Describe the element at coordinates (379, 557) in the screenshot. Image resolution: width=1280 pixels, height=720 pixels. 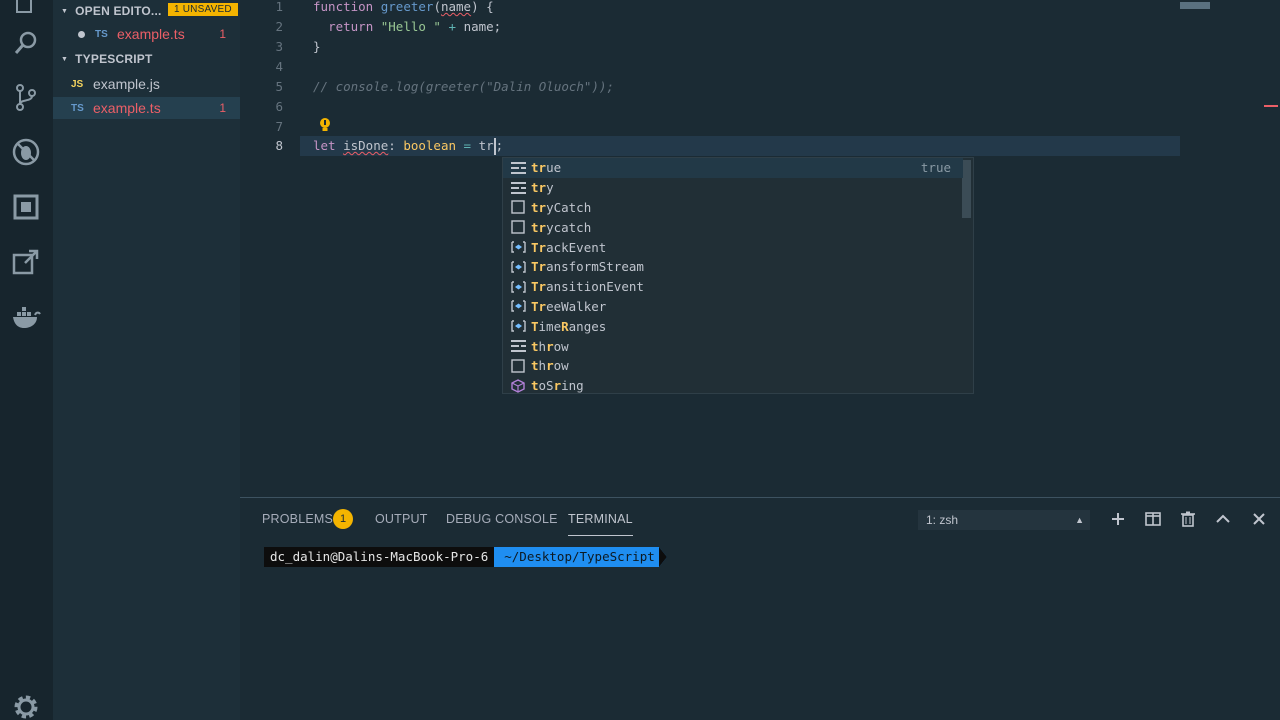
I see `prompt-user: dc_dalin@Dalins-MacBook-Pro-6` at that location.